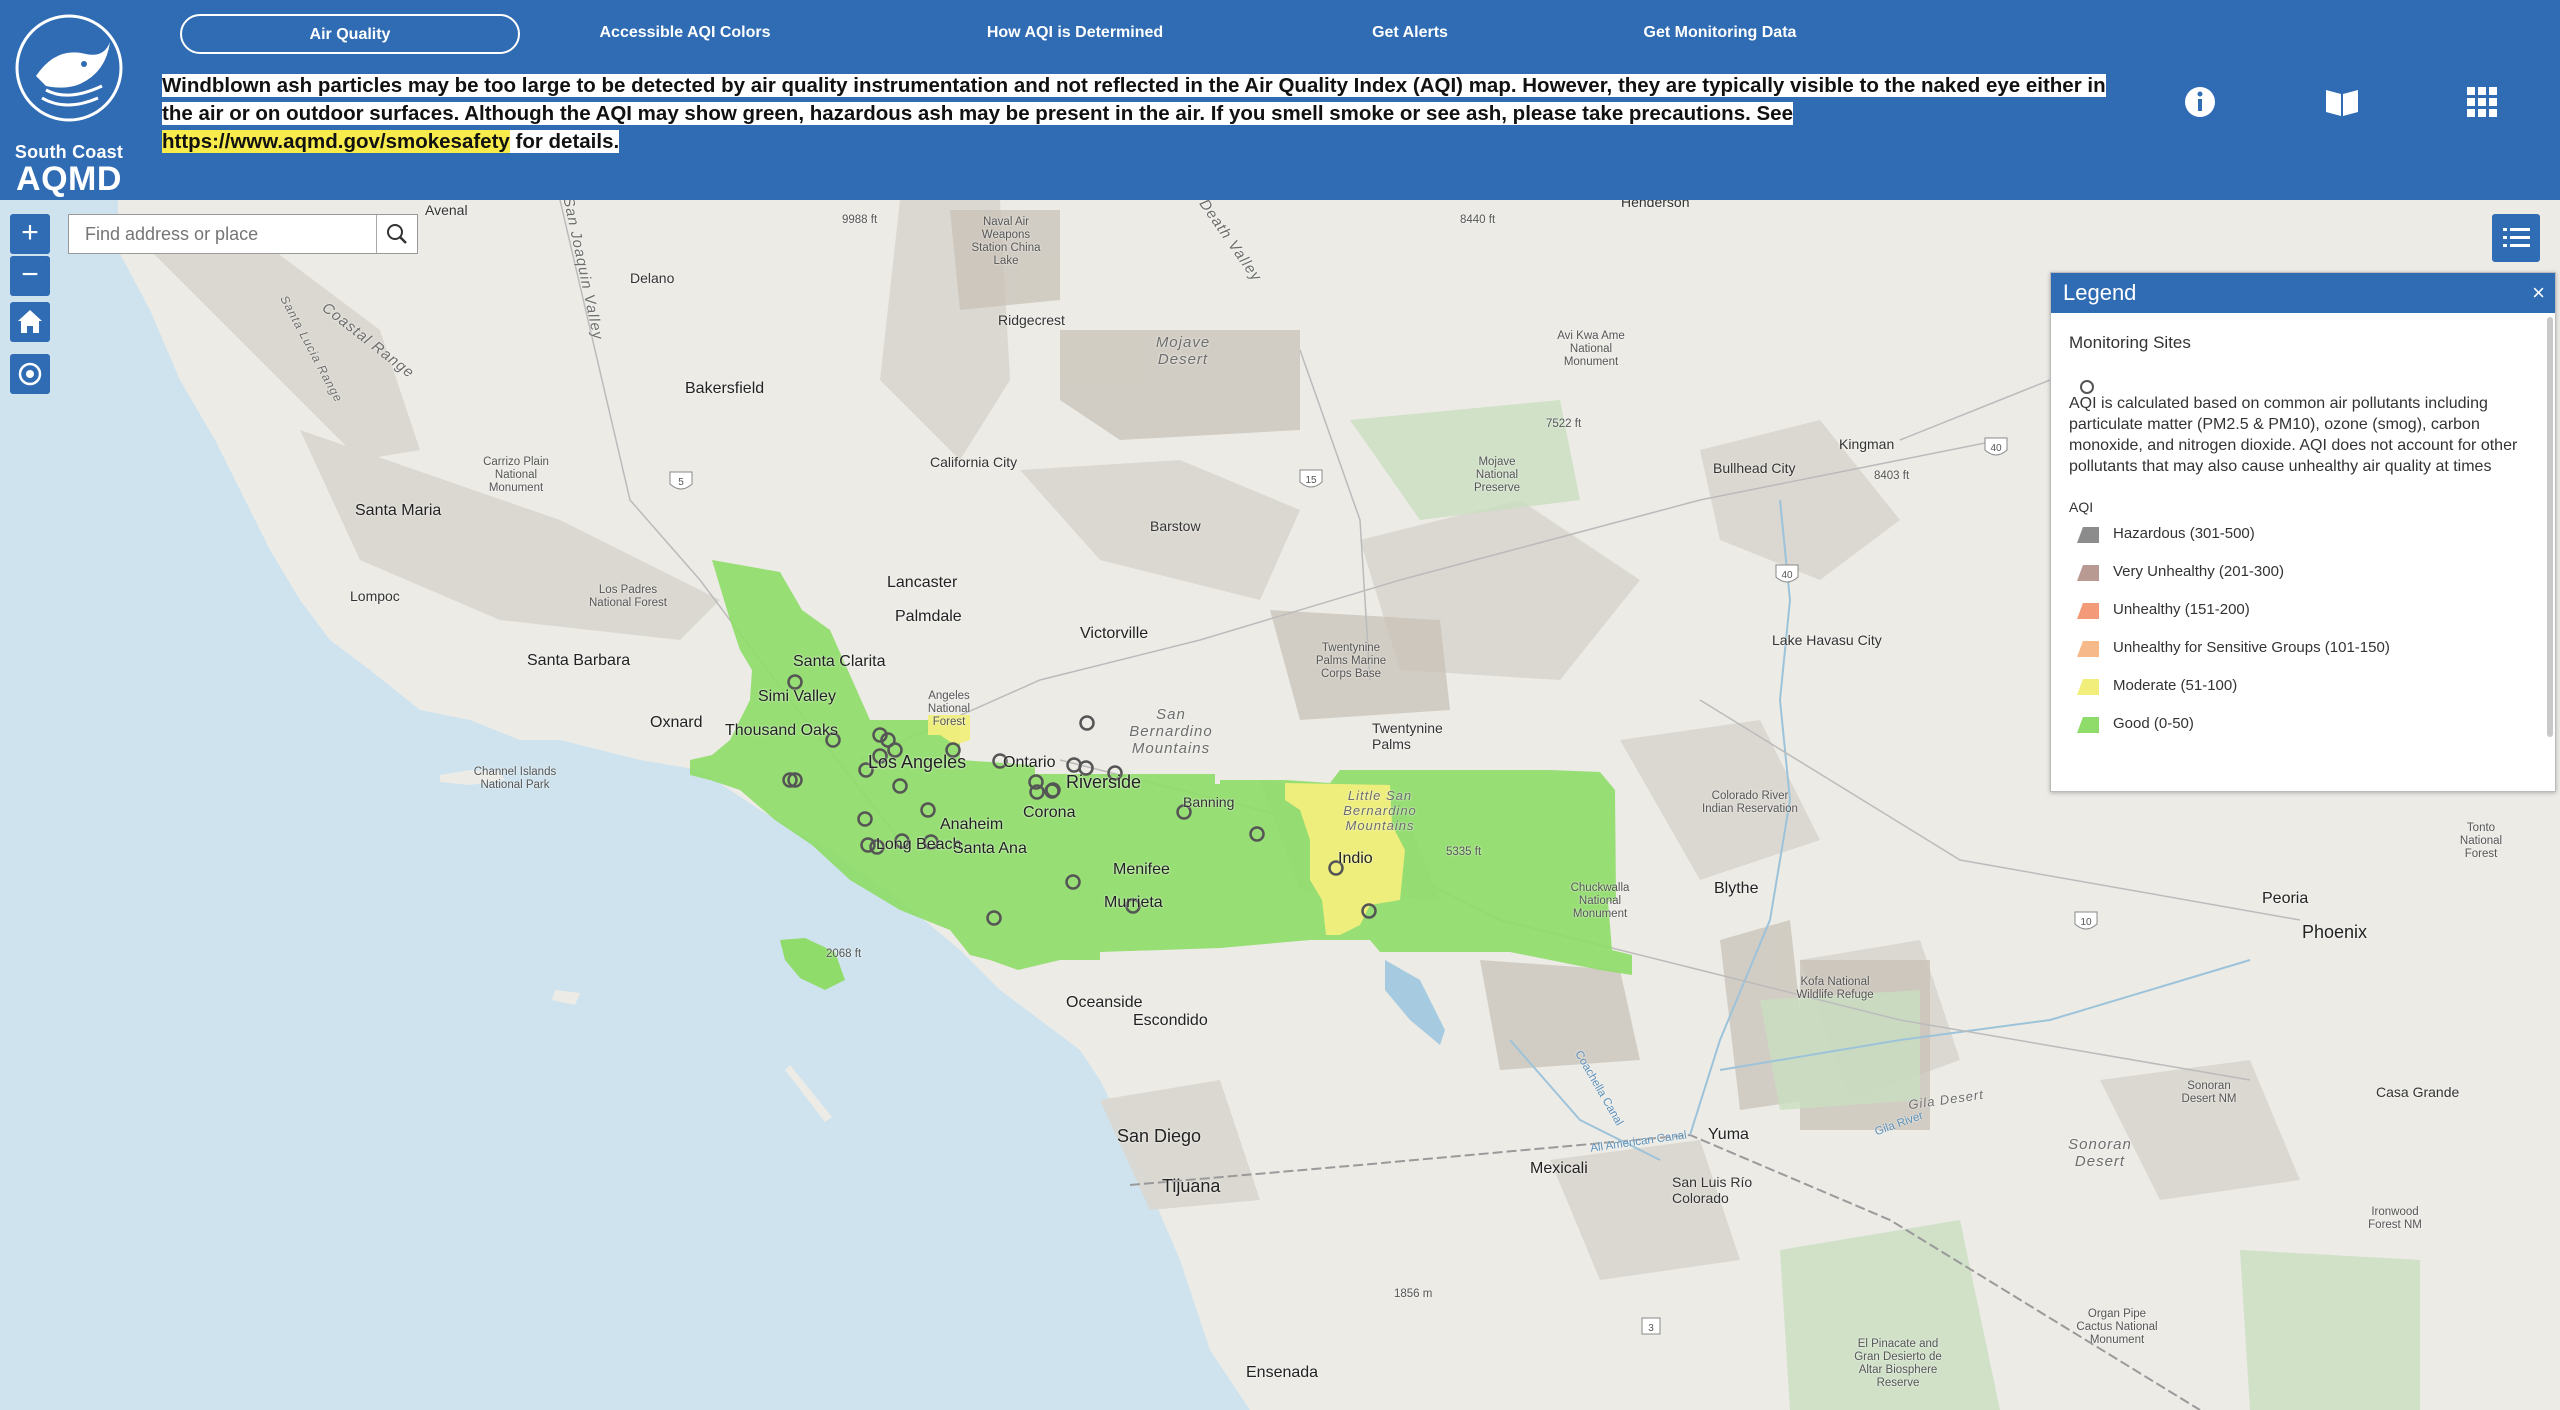 Image resolution: width=2560 pixels, height=1410 pixels. I want to click on place-label: Anaheim, so click(972, 824).